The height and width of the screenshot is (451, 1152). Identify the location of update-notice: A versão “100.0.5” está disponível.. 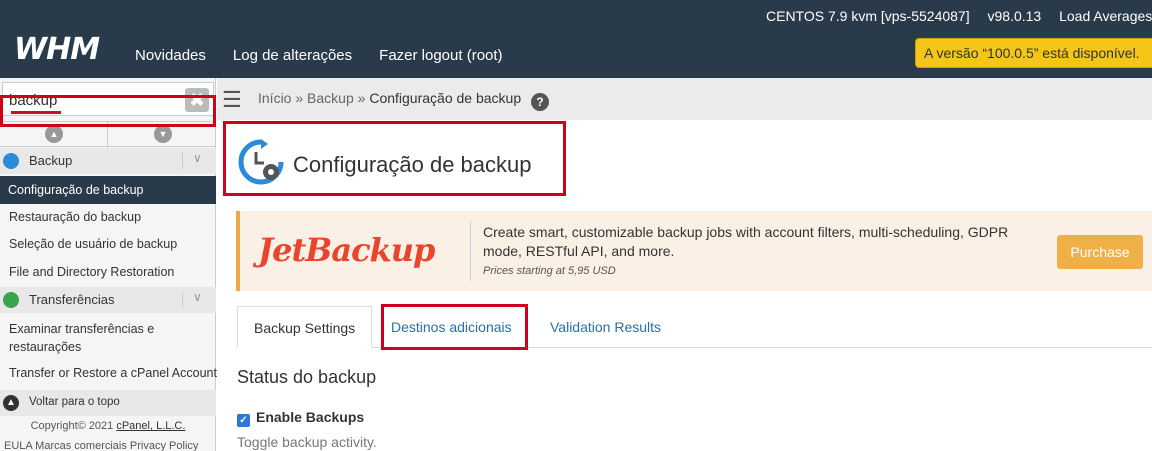
(1033, 53).